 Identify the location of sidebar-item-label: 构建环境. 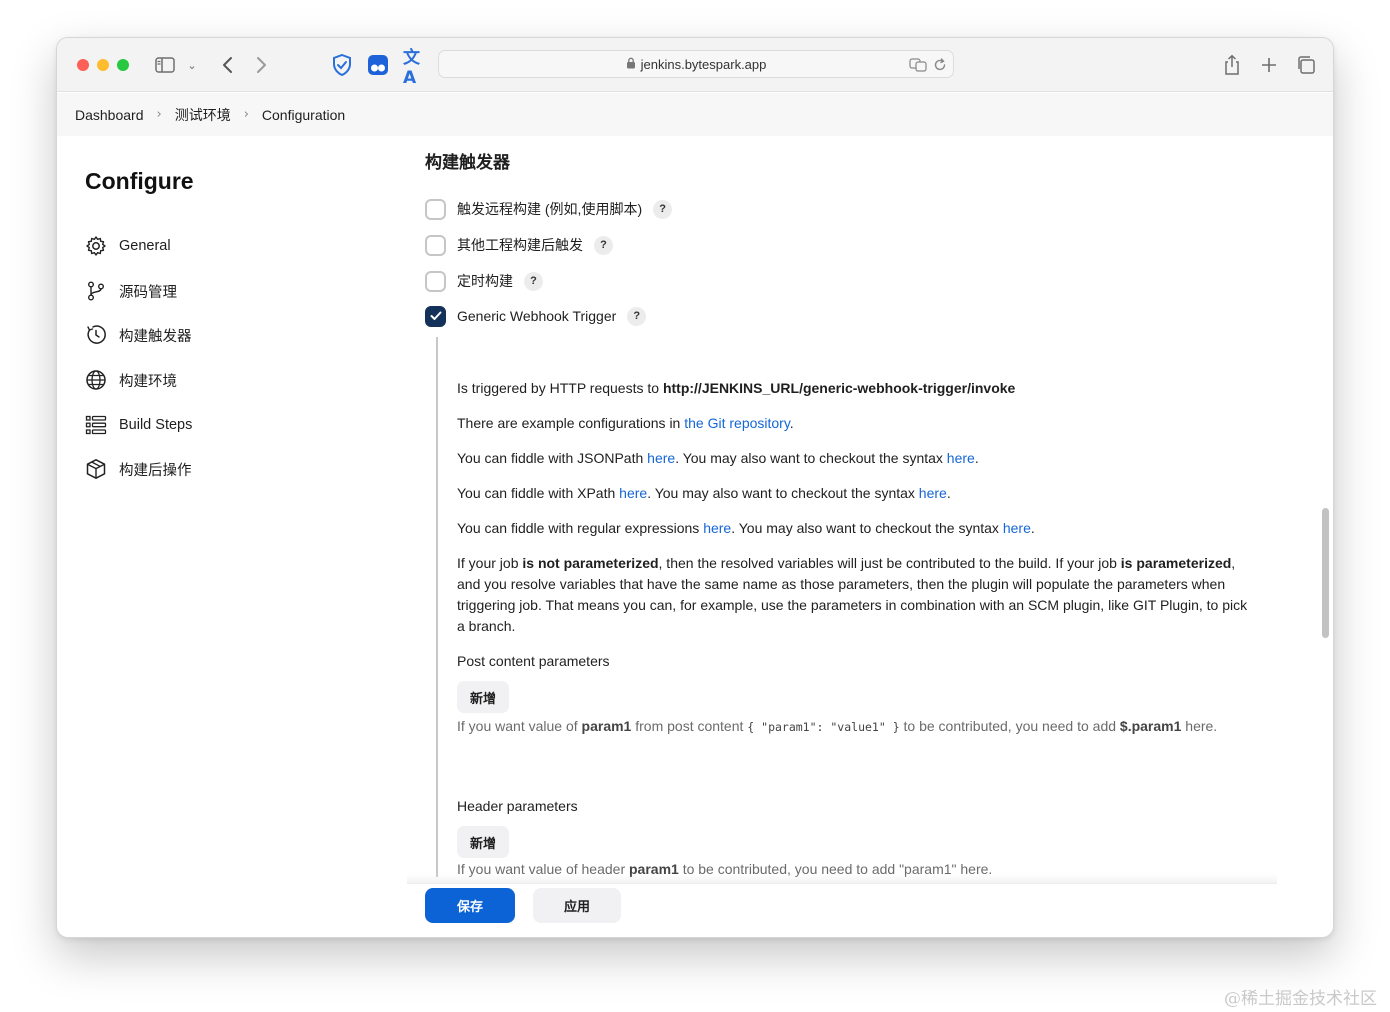
(148, 381).